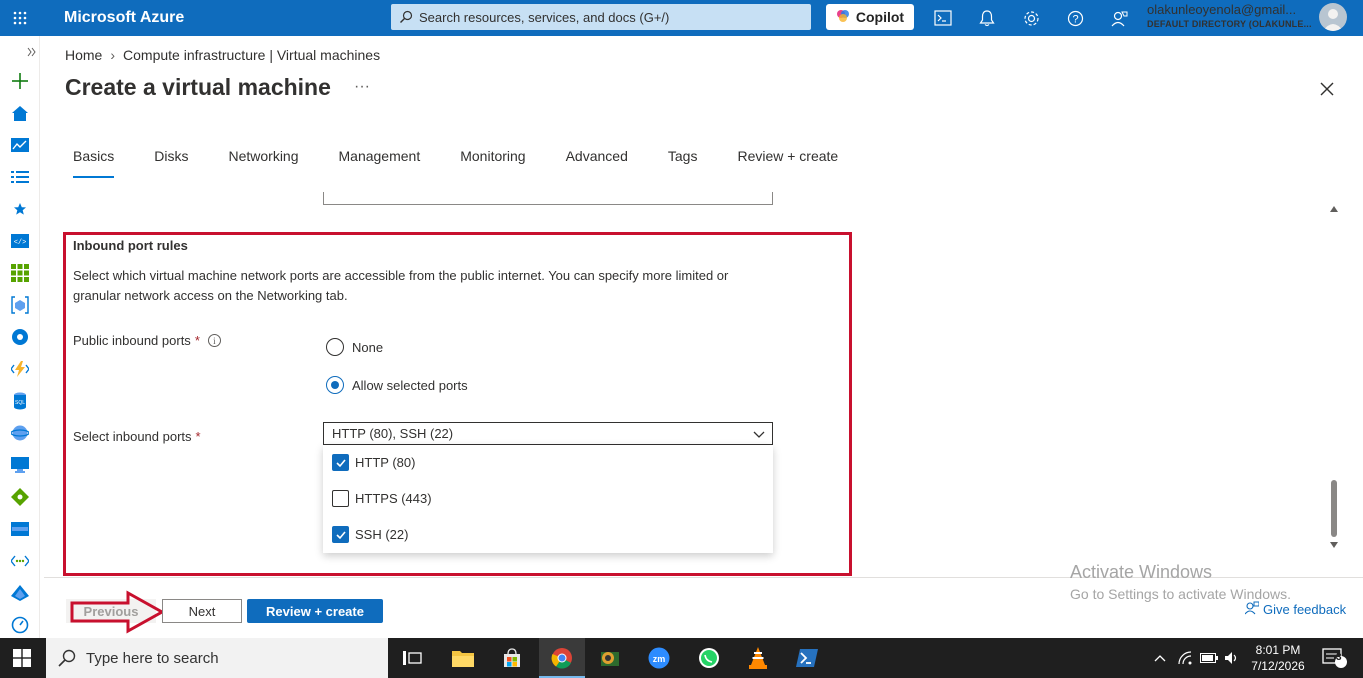 The width and height of the screenshot is (1363, 678). What do you see at coordinates (1232, 658) in the screenshot?
I see `speaker-icon` at bounding box center [1232, 658].